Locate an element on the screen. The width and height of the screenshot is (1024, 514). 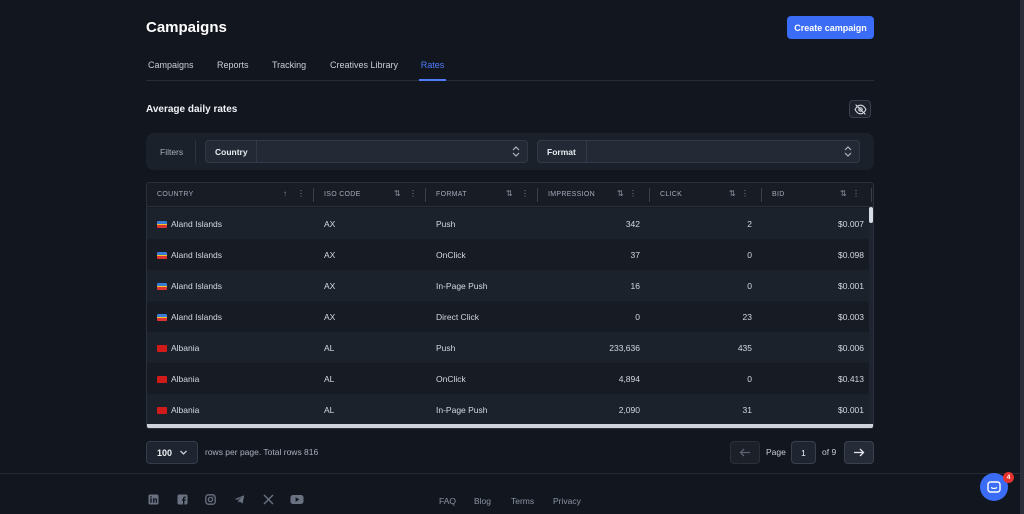
hide-toggle-button is located at coordinates (860, 109).